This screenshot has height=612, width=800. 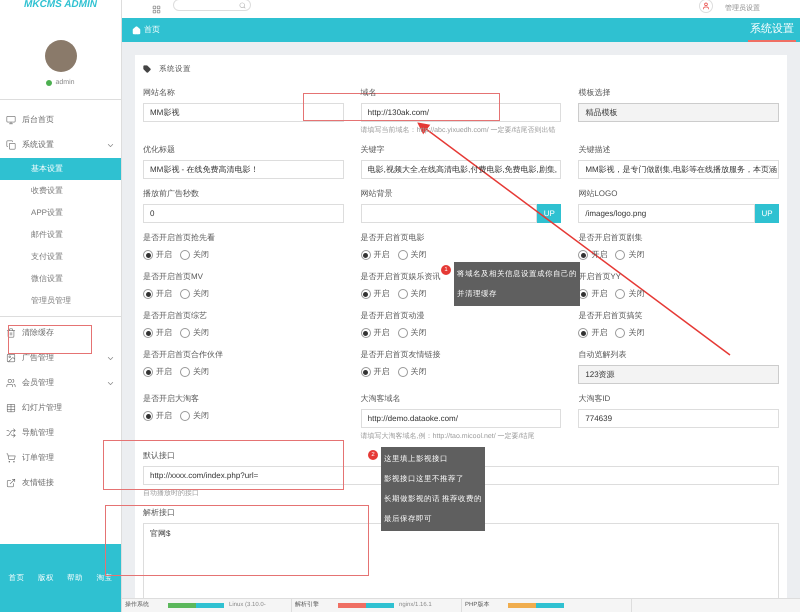 What do you see at coordinates (60, 145) in the screenshot?
I see `sidebar-item: 系统设置` at bounding box center [60, 145].